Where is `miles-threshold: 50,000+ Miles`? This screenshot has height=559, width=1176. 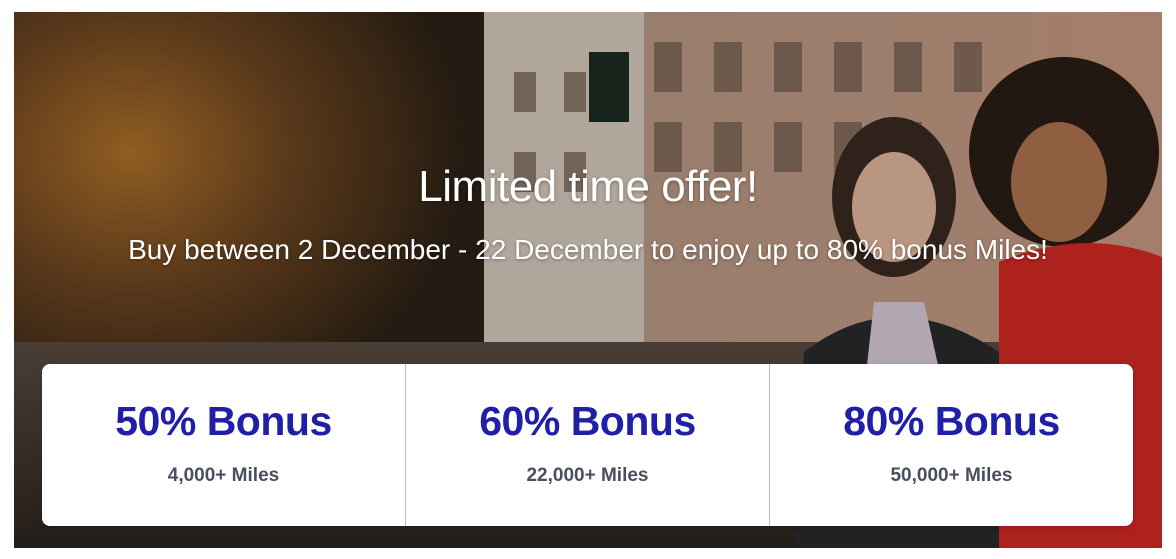 miles-threshold: 50,000+ Miles is located at coordinates (951, 475).